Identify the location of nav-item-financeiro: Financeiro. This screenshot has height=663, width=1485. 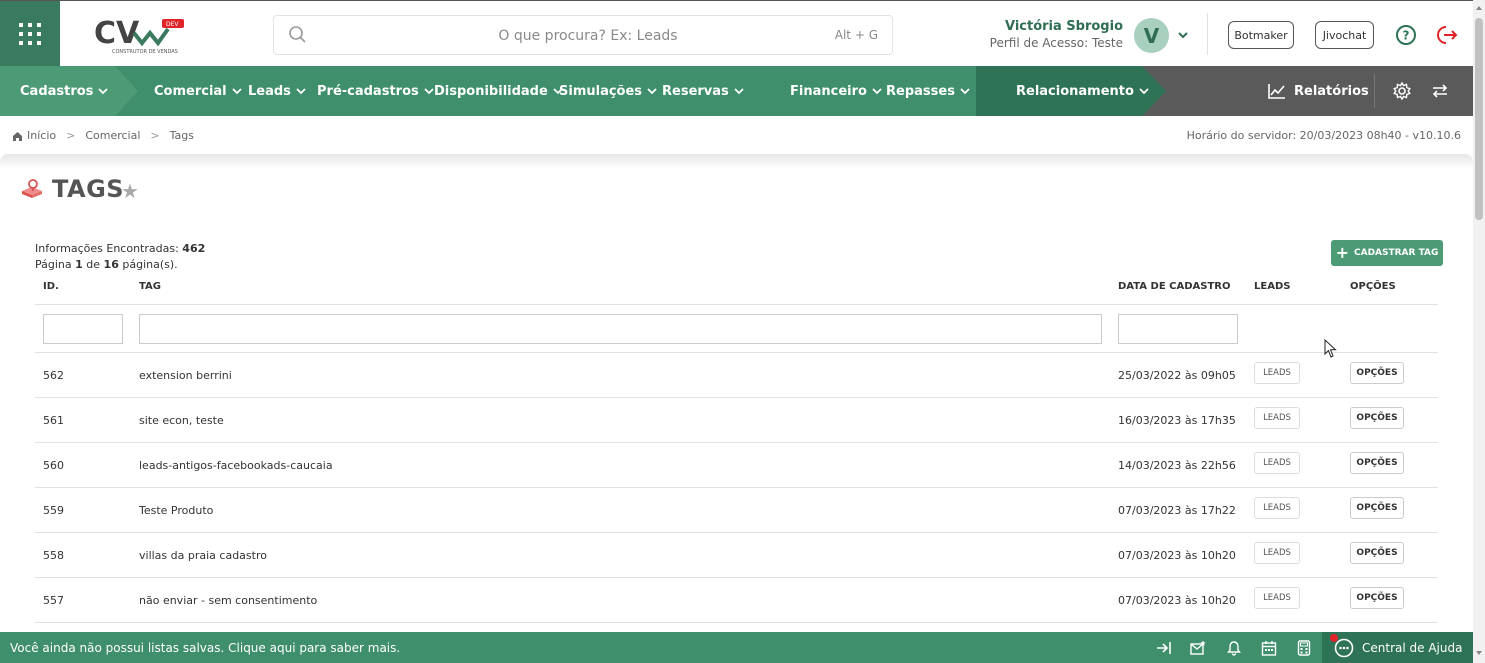
(836, 91).